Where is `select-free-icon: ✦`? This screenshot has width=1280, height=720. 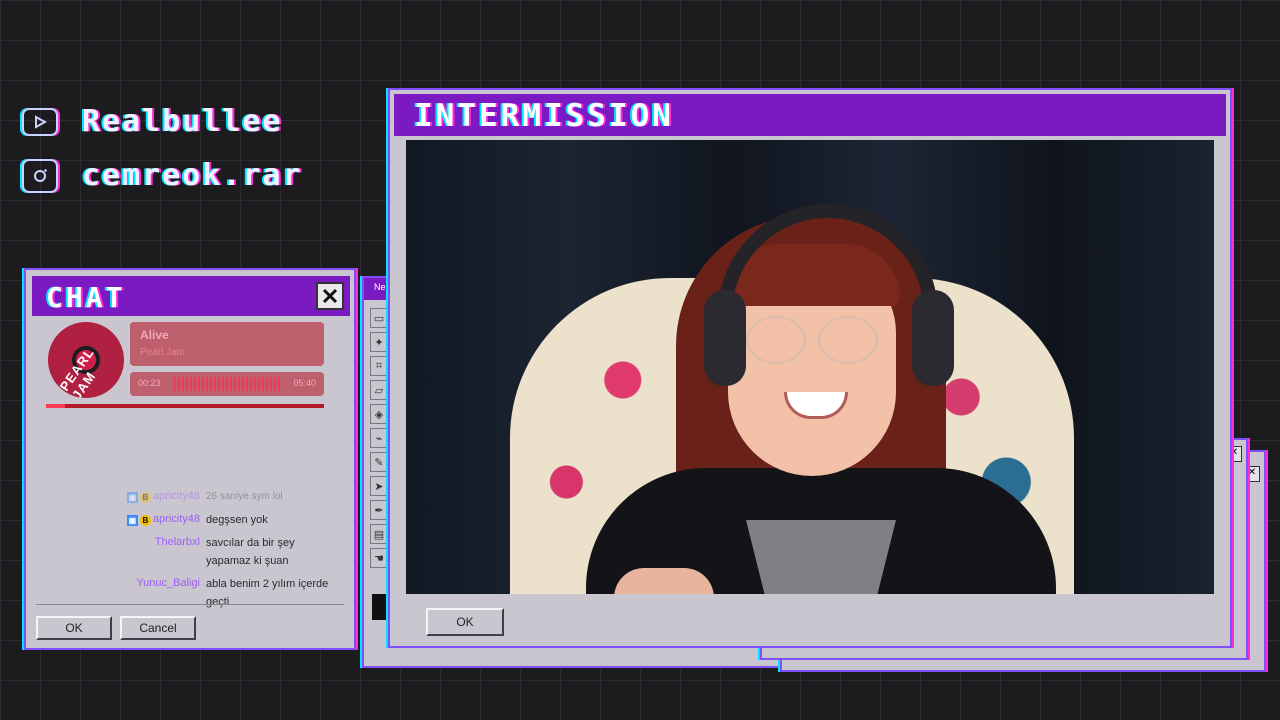 select-free-icon: ✦ is located at coordinates (379, 342).